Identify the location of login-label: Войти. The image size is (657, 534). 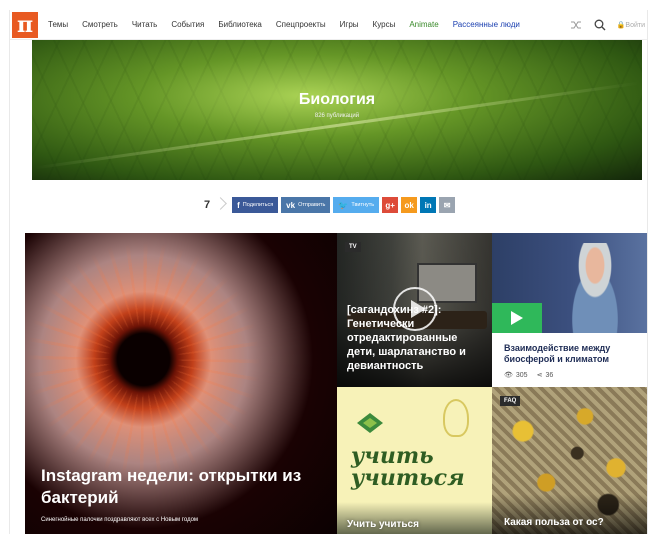
(635, 25).